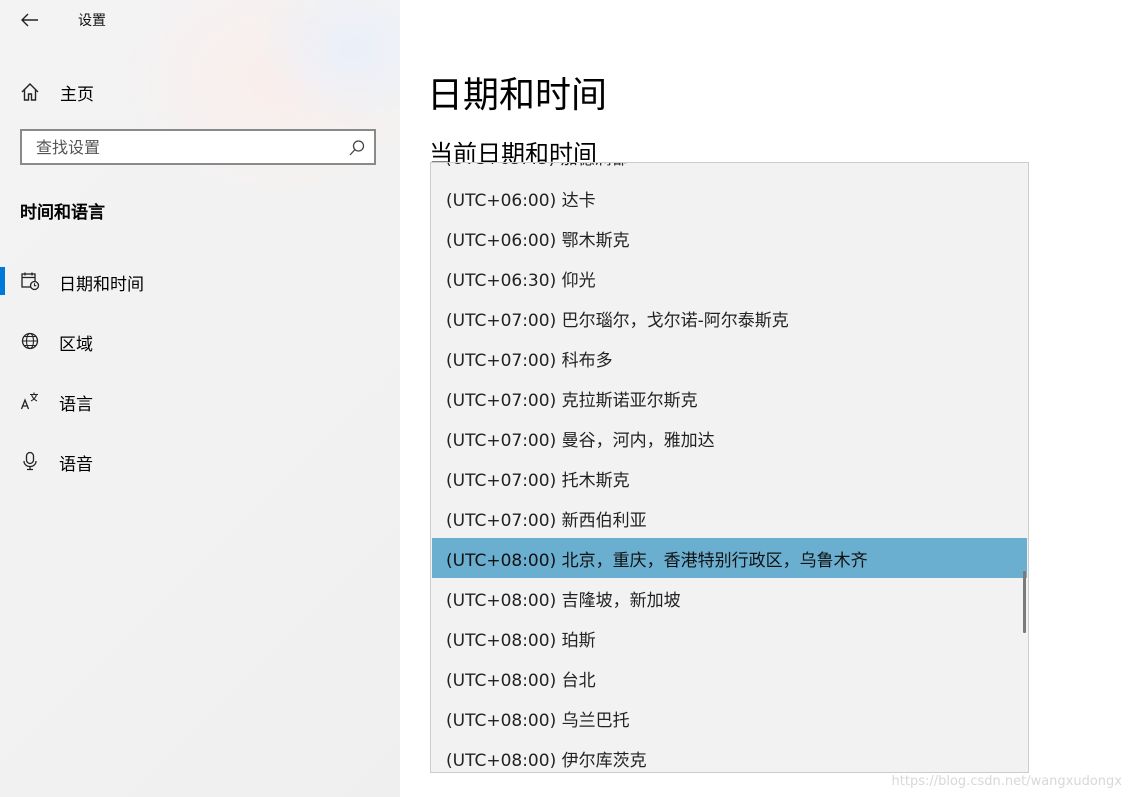  Describe the element at coordinates (729, 358) in the screenshot. I see `timezone-option: (UTC+07:00) 科布多` at that location.